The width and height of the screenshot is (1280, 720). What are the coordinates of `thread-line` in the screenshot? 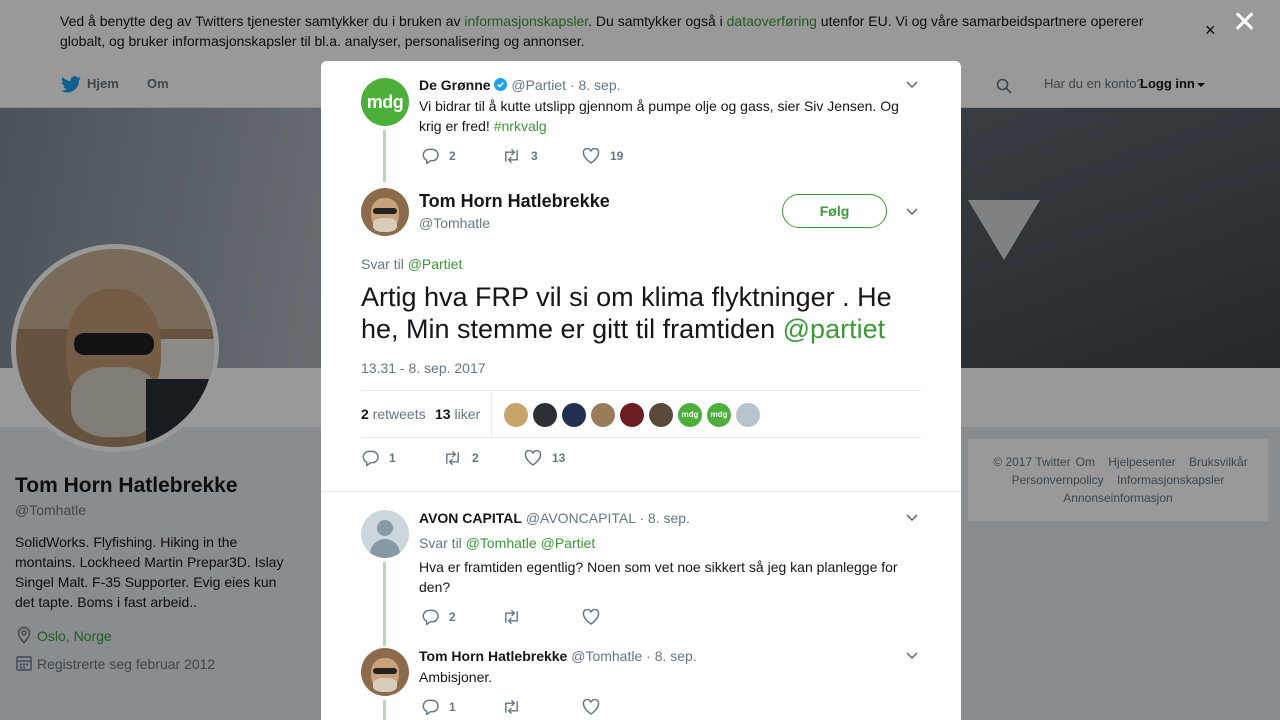 It's located at (384, 156).